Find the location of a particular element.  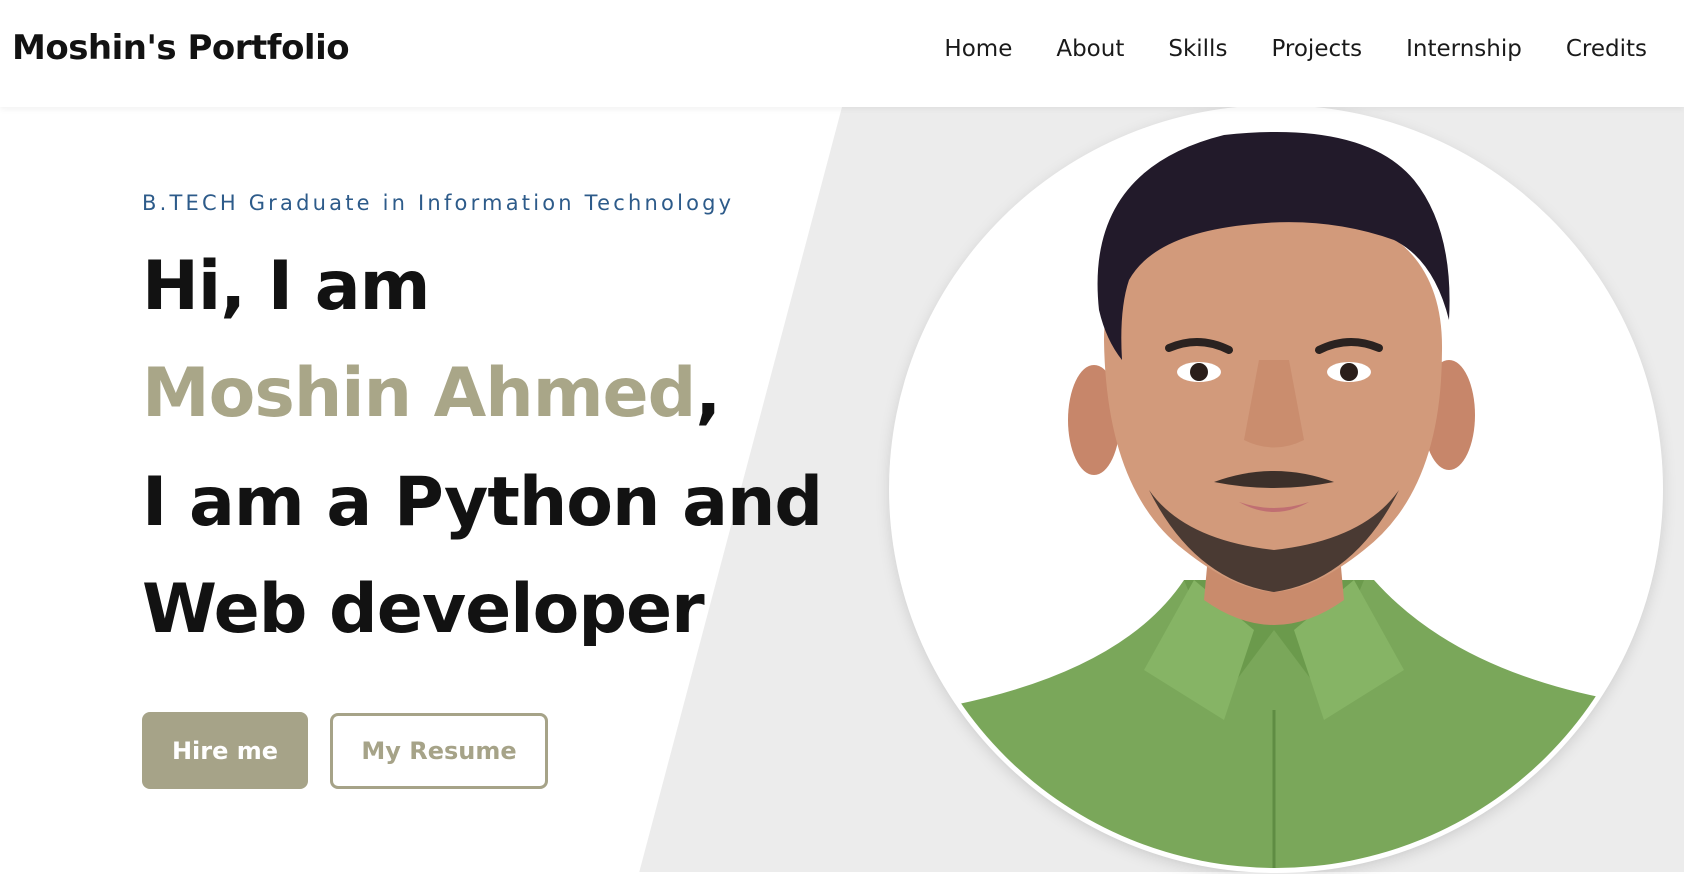

nav-item-home: Home is located at coordinates (978, 49).